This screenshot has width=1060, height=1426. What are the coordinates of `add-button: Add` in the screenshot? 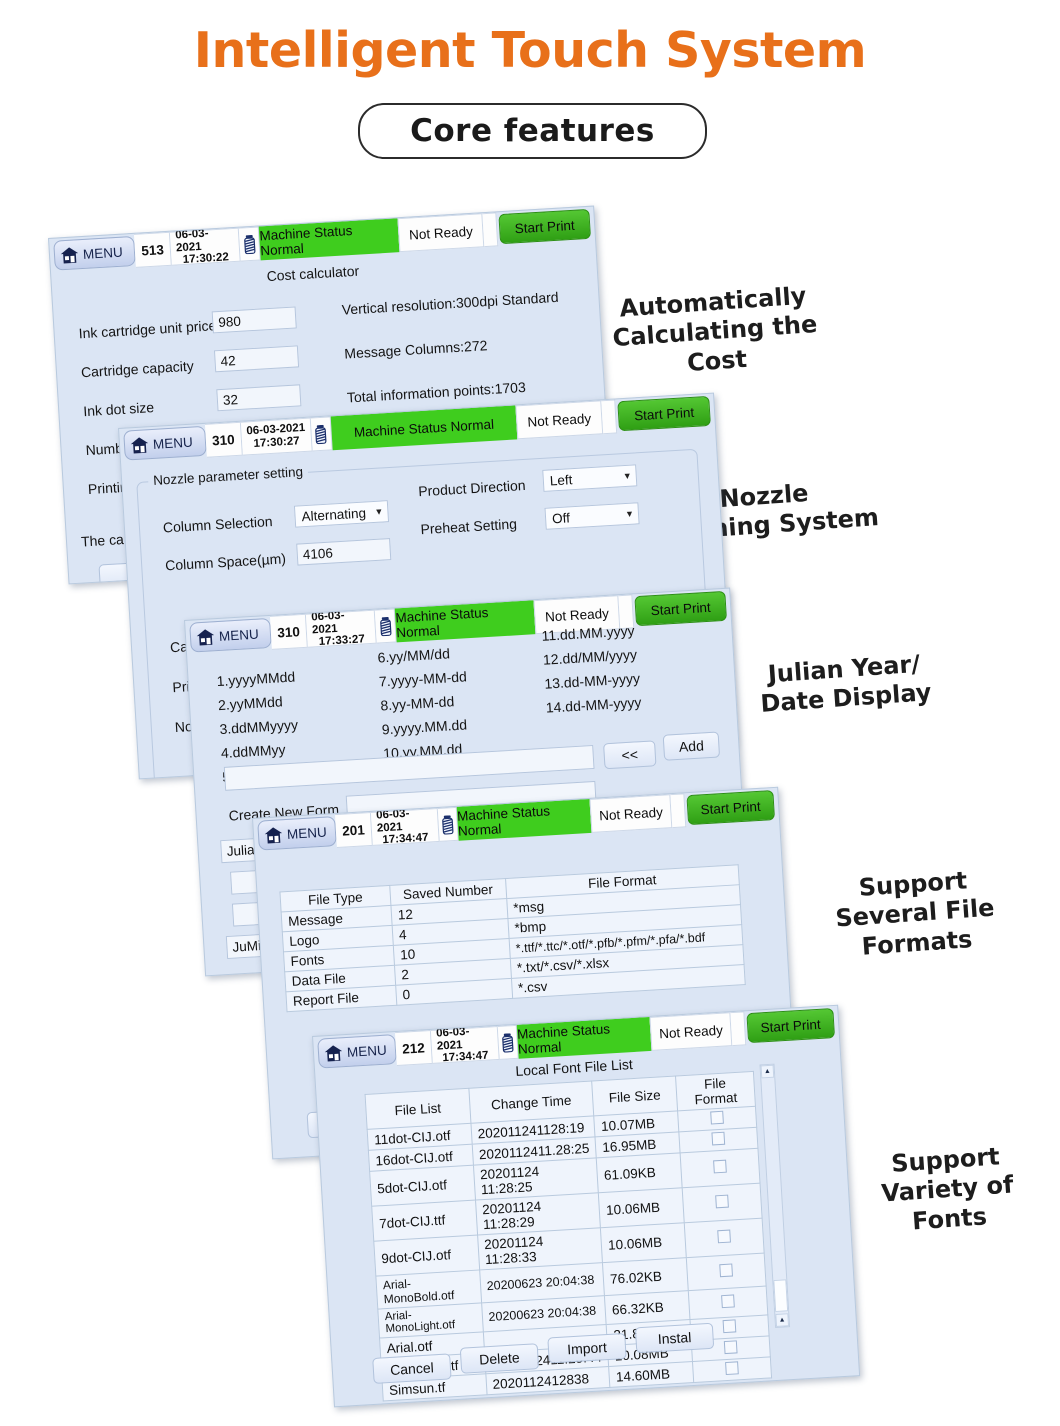 It's located at (691, 746).